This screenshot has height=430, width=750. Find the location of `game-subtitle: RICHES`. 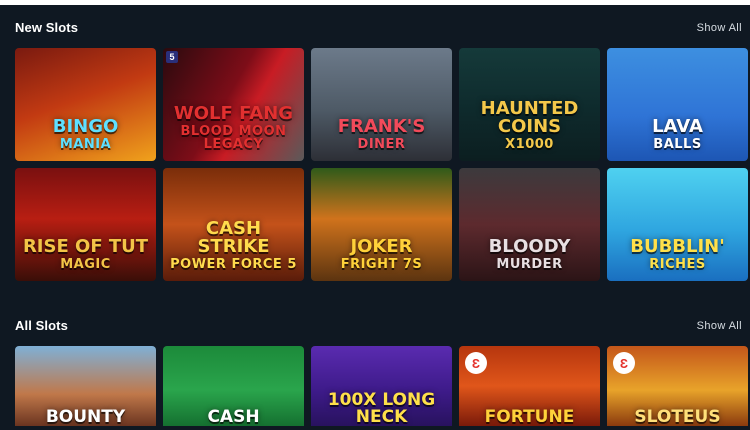

game-subtitle: RICHES is located at coordinates (677, 264).